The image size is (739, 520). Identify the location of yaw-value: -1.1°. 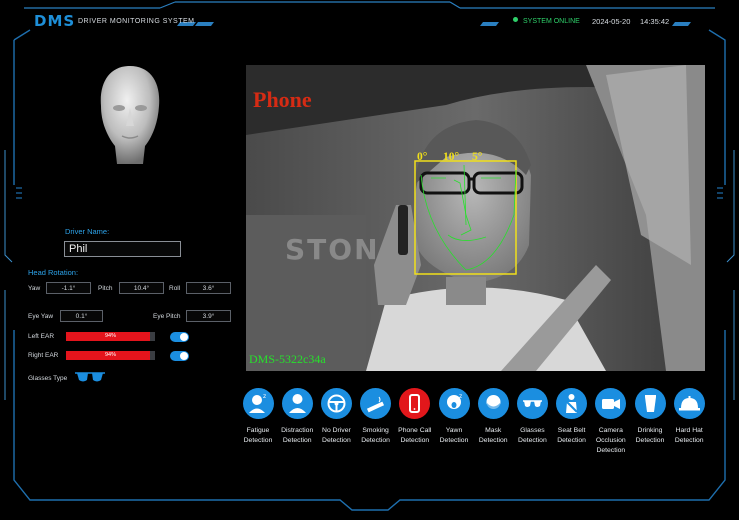
(68, 288).